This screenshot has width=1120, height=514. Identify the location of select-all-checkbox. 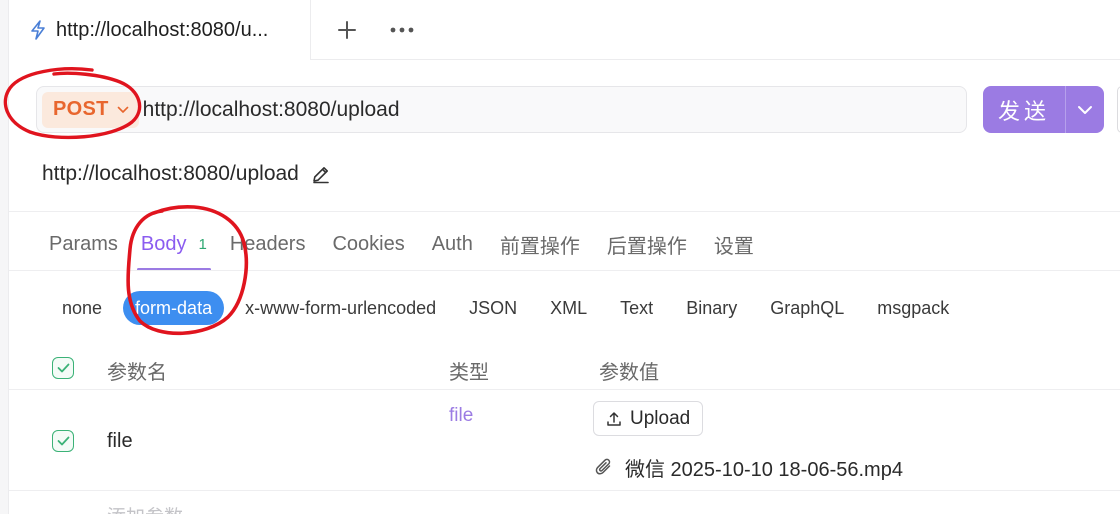
(63, 368).